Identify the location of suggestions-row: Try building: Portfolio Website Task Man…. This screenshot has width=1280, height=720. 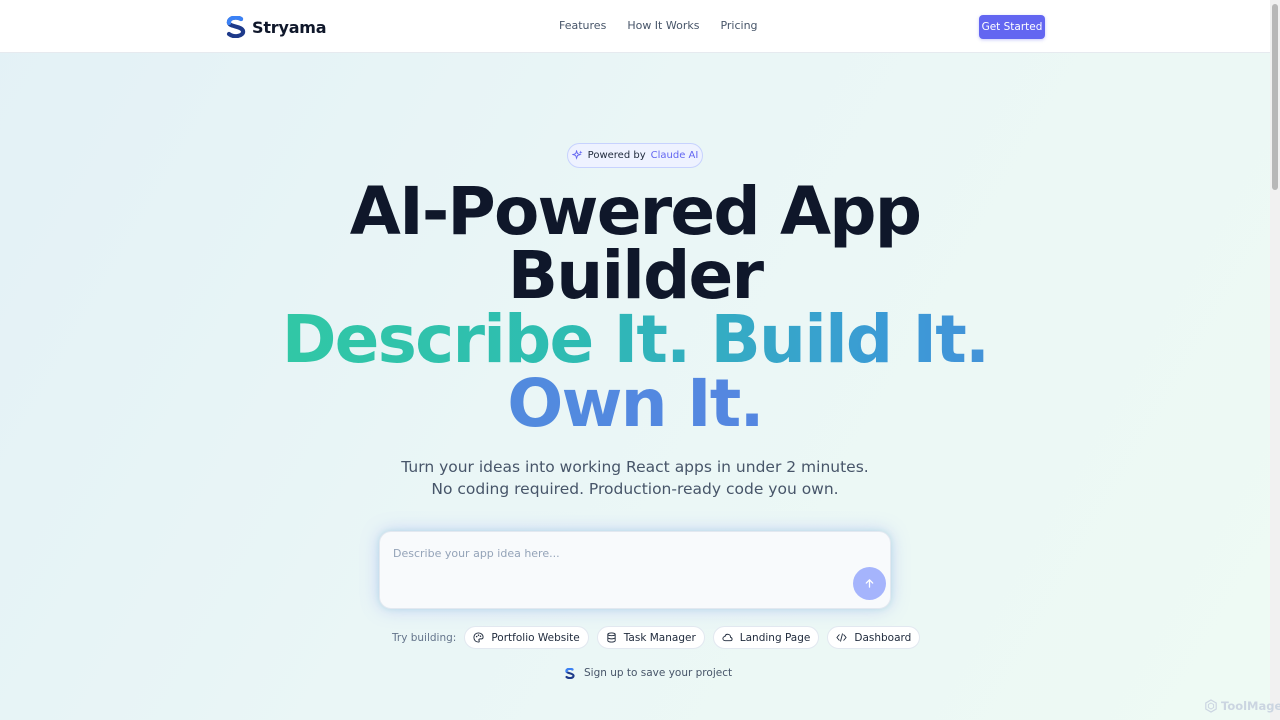
(656, 637).